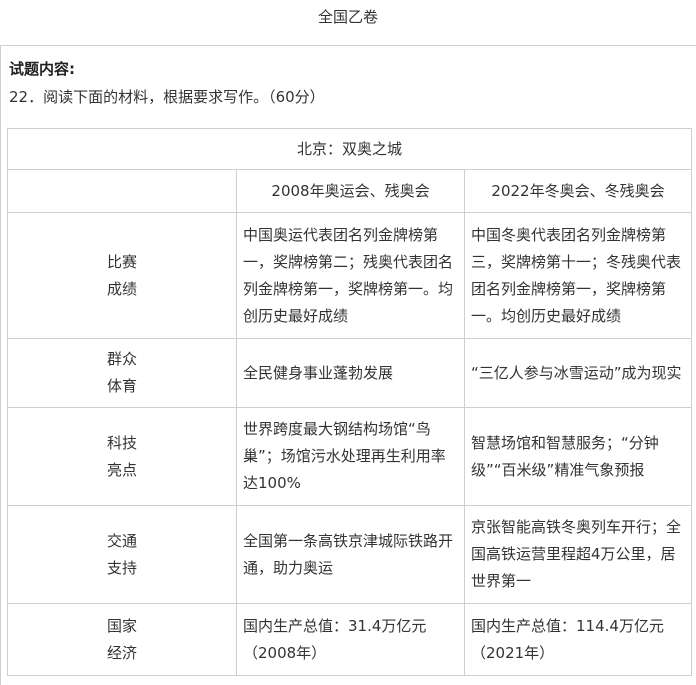 Image resolution: width=696 pixels, height=685 pixels. I want to click on cell-2008: 国内生产总值：31.4万亿元（2008年）, so click(350, 639).